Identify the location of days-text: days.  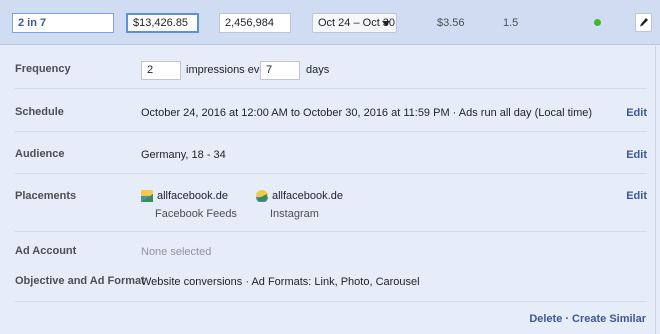
(318, 70).